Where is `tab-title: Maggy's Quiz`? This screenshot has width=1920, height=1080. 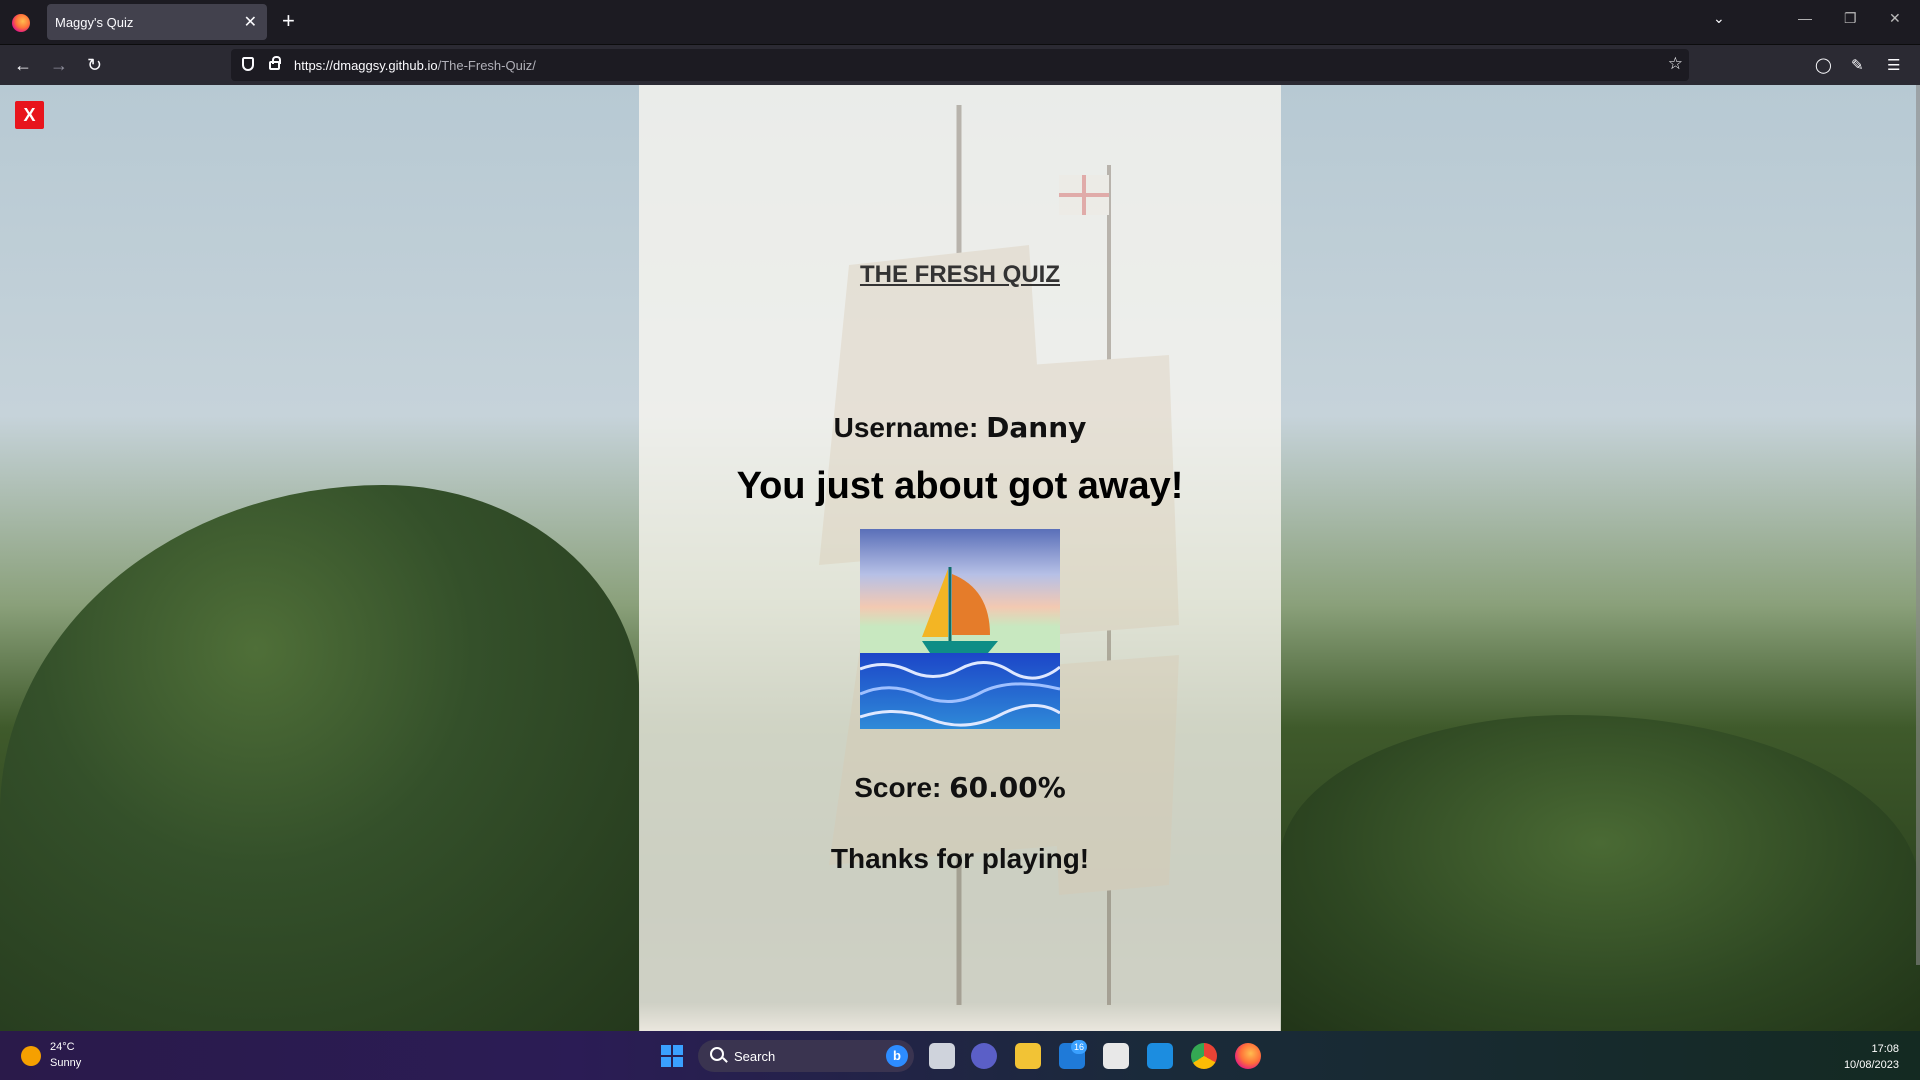 tab-title: Maggy's Quiz is located at coordinates (94, 22).